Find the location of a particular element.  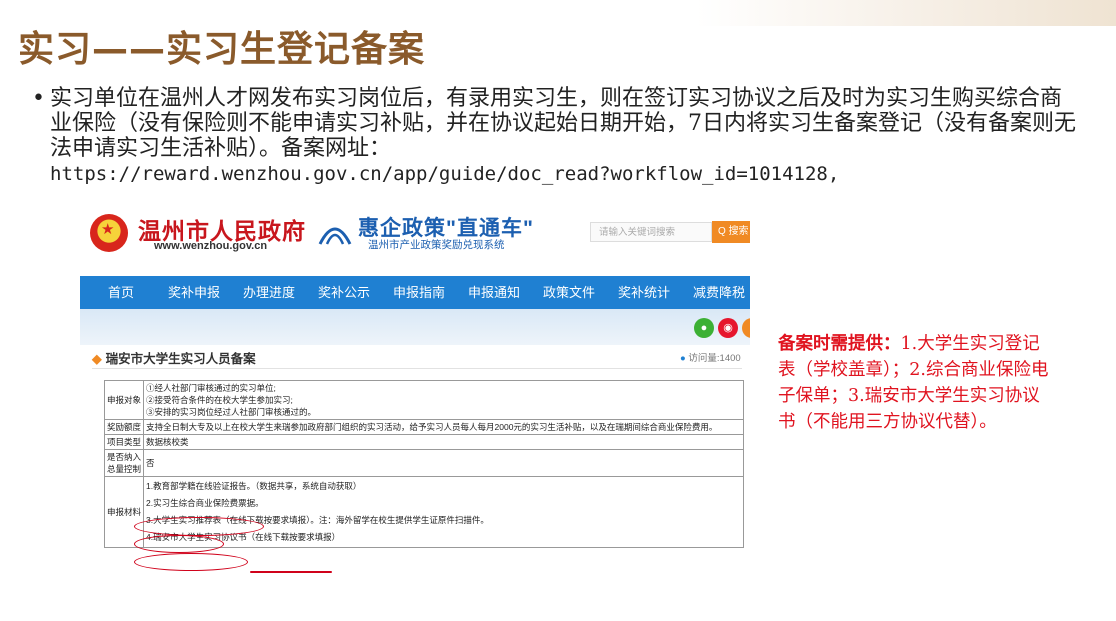

slide-title: 实习——实习生登记备案 is located at coordinates (222, 49).